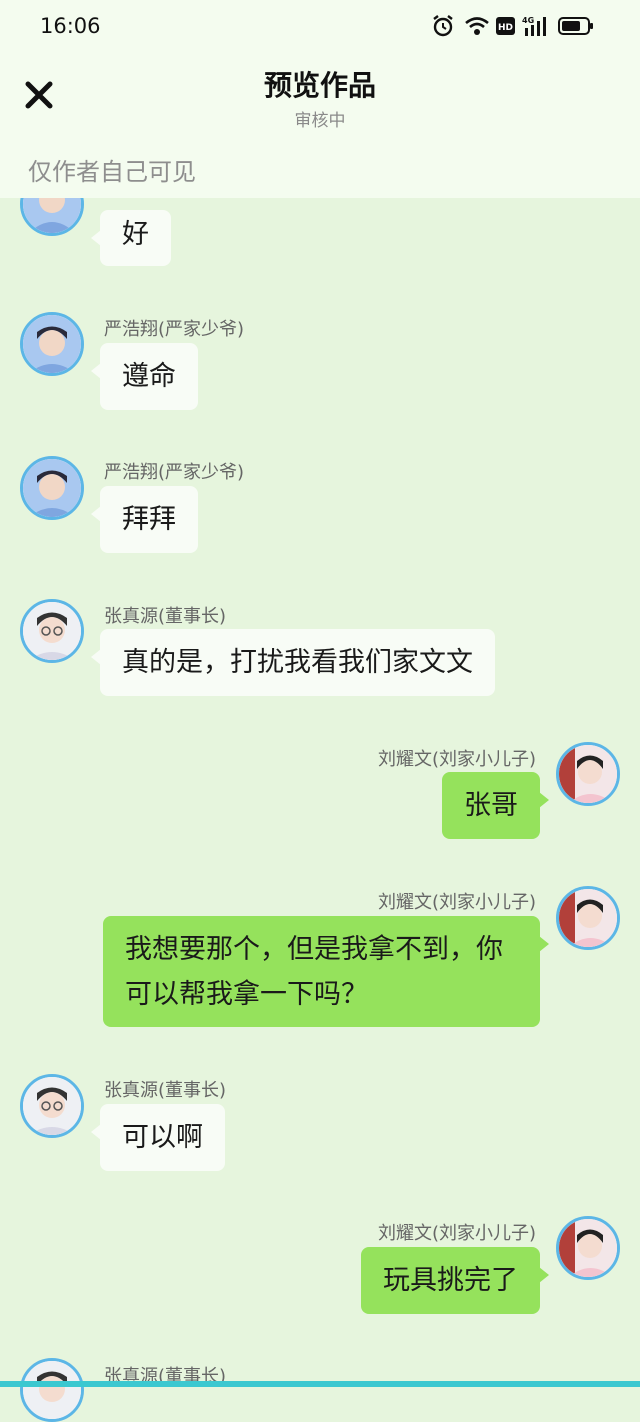  I want to click on status-time: 16:06, so click(70, 26).